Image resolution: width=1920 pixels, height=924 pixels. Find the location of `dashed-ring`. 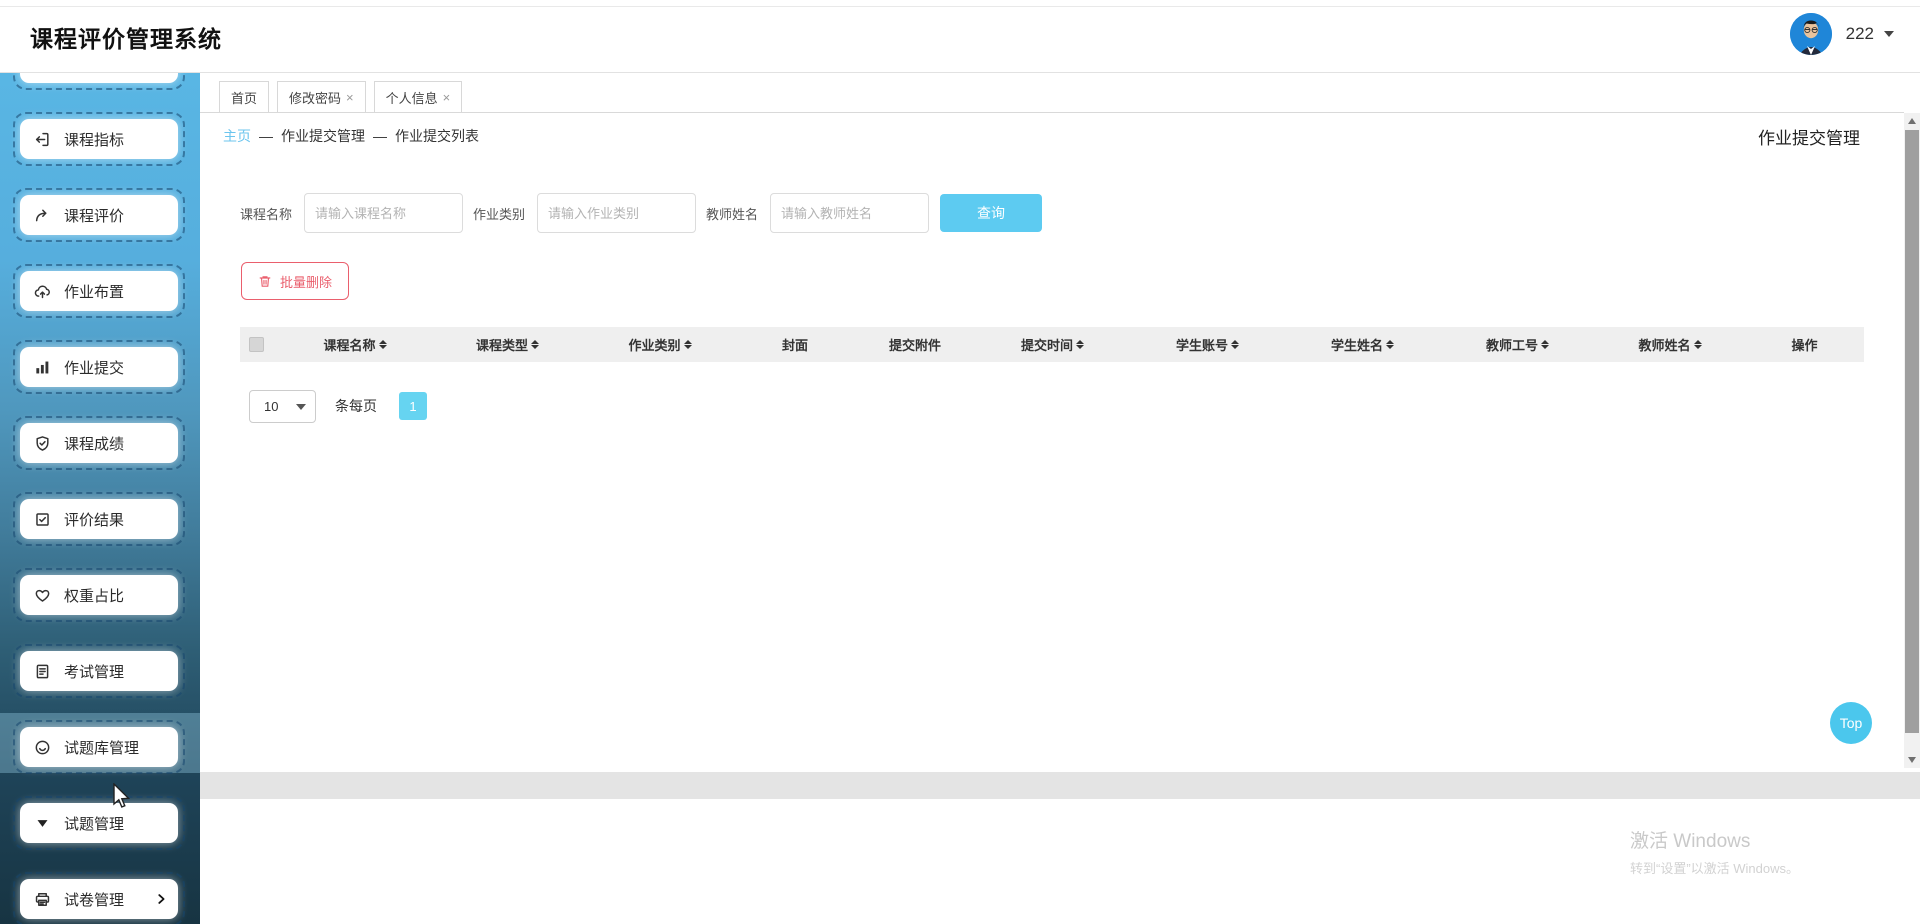

dashed-ring is located at coordinates (99, 81).